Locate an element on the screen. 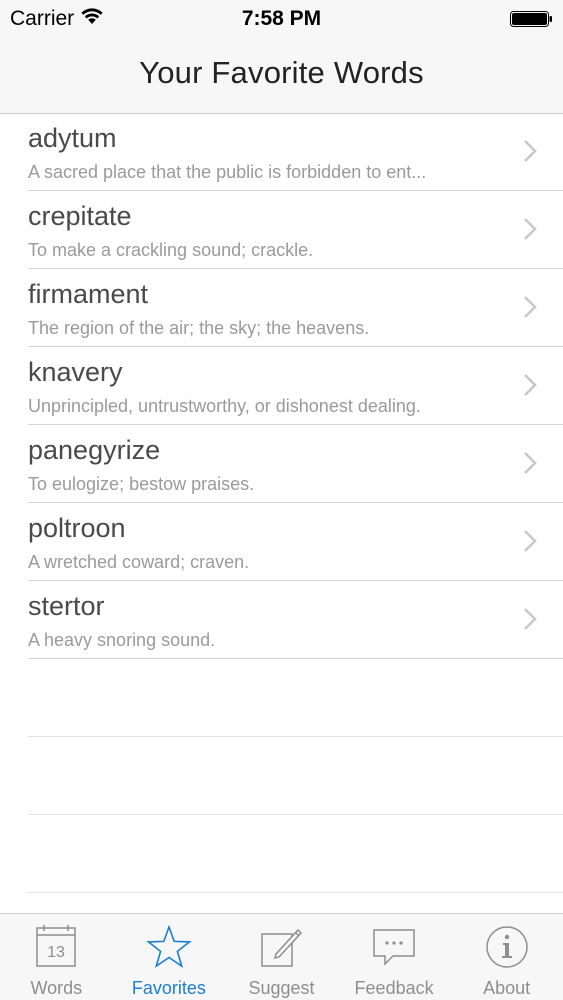 This screenshot has width=563, height=1000. word-label: poltroon is located at coordinates (77, 528).